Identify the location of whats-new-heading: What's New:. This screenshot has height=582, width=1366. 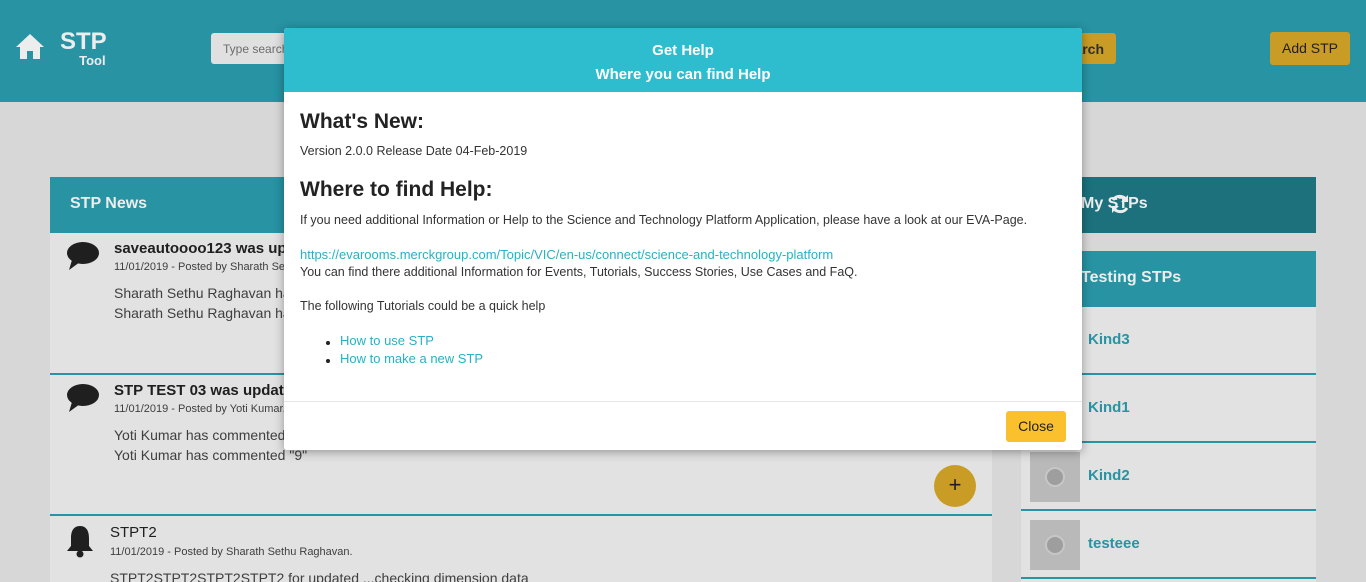
(362, 121).